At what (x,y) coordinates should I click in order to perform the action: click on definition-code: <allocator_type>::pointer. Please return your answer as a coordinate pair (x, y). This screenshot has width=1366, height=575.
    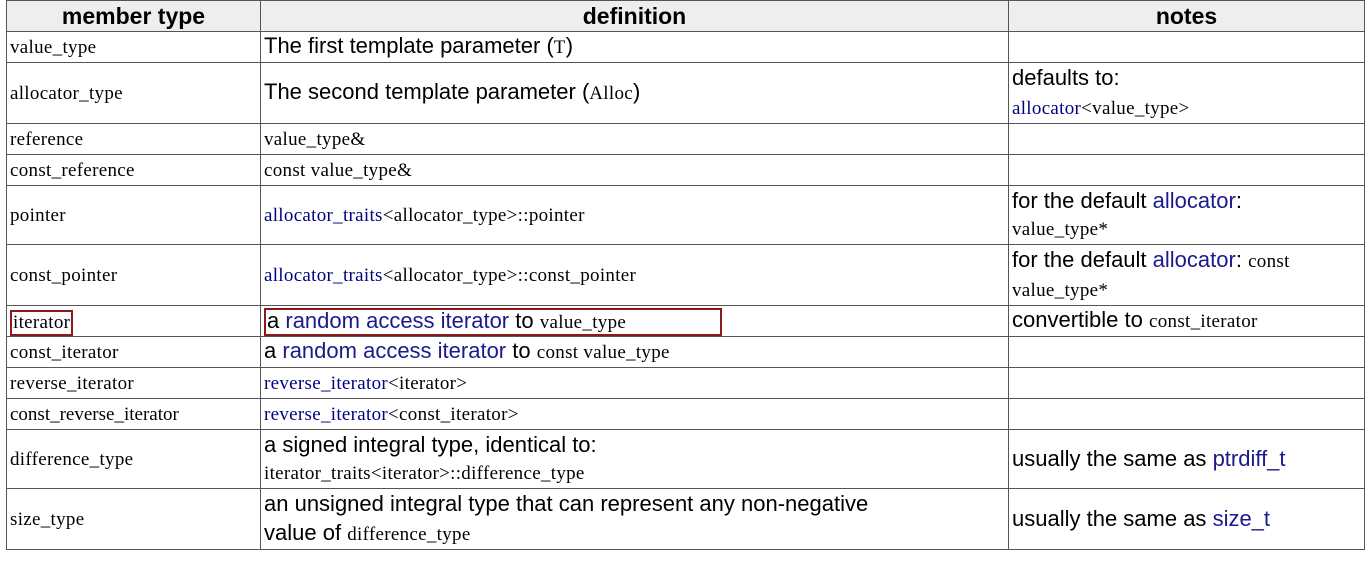
    Looking at the image, I should click on (483, 215).